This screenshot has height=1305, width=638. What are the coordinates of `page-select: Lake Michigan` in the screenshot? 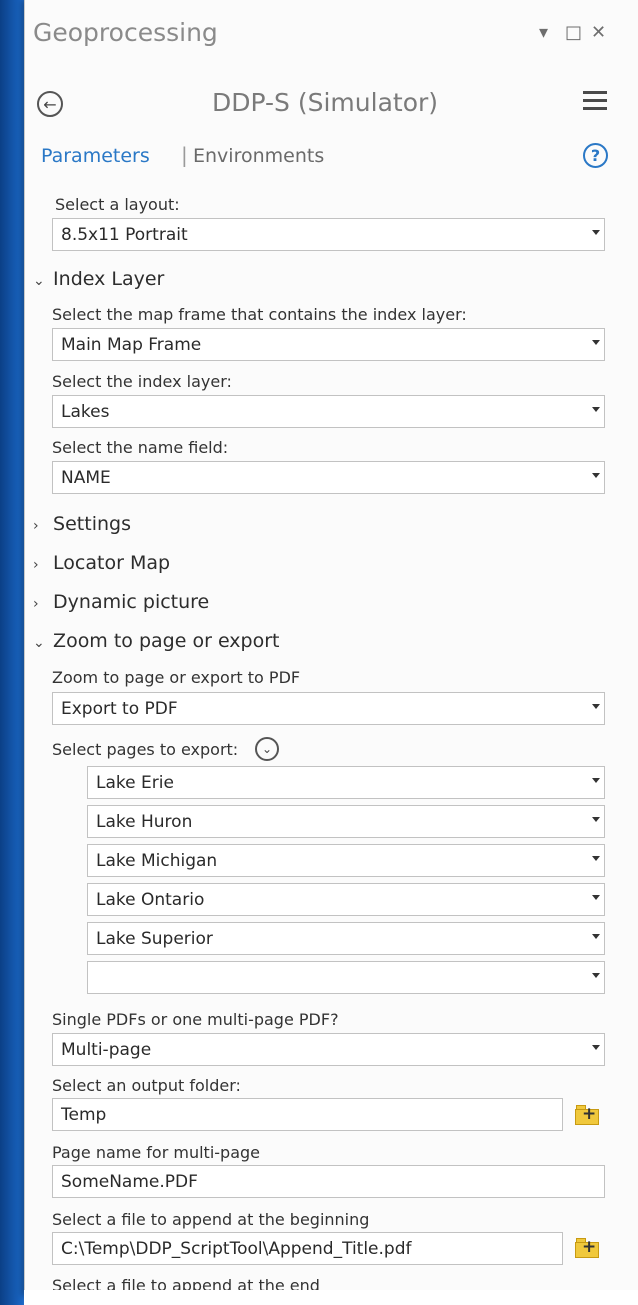 It's located at (346, 860).